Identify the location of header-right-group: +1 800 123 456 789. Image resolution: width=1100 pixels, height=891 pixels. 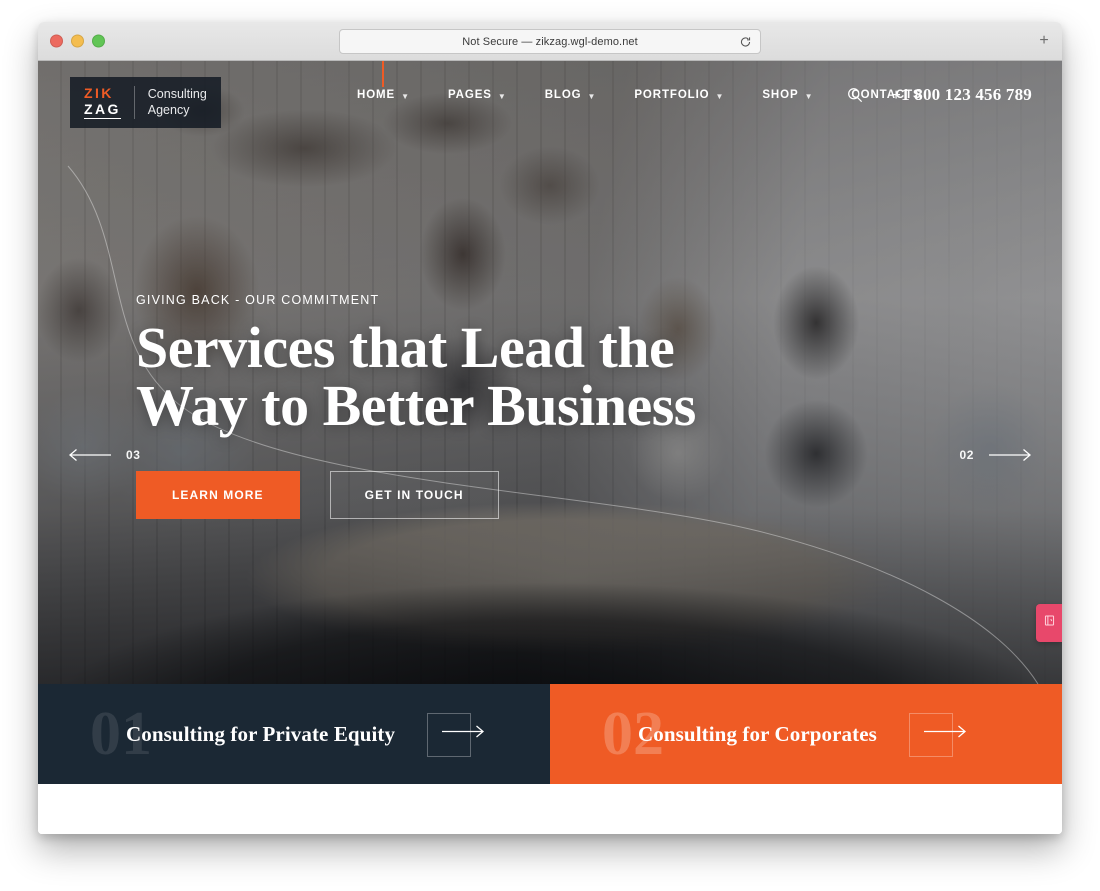
(938, 95).